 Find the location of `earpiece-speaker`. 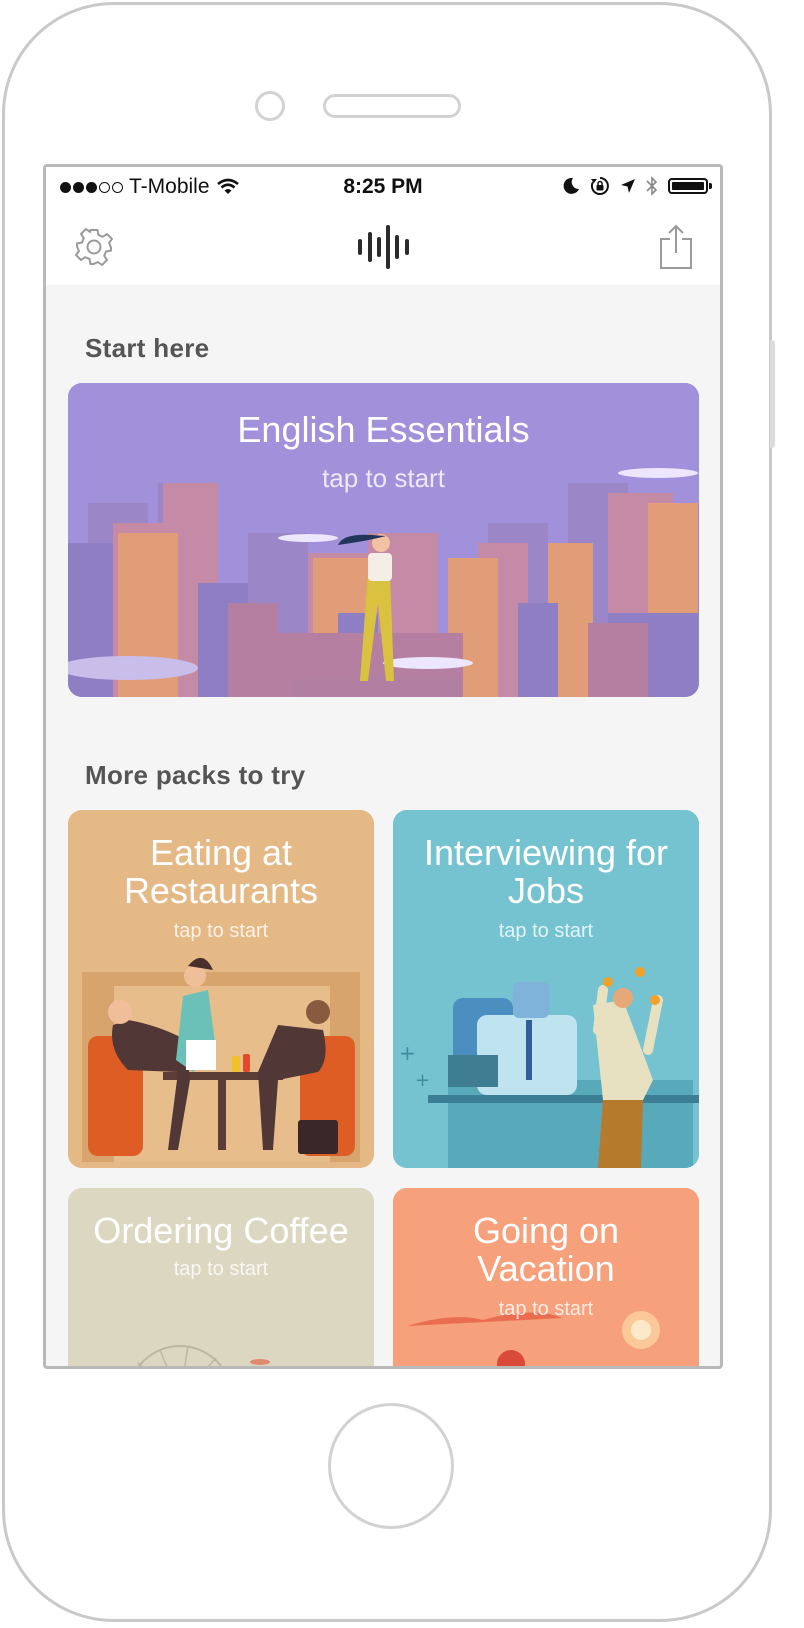

earpiece-speaker is located at coordinates (392, 106).